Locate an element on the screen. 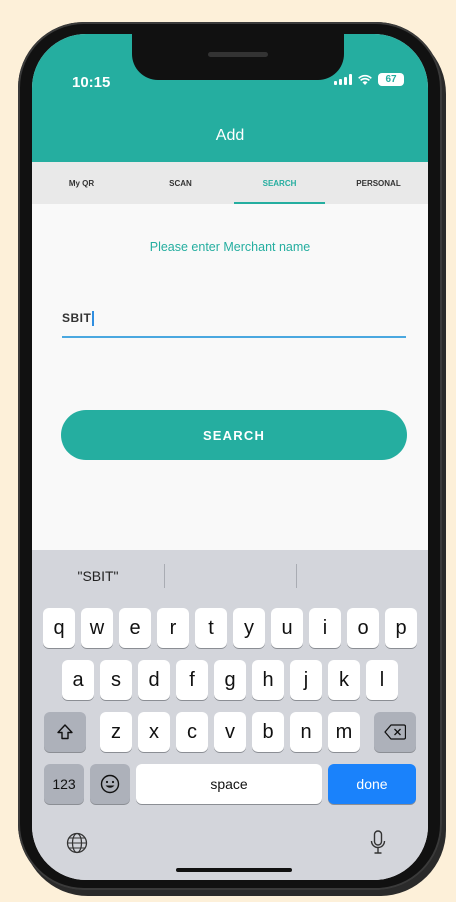 The width and height of the screenshot is (456, 902). status-icons: 67 is located at coordinates (369, 79).